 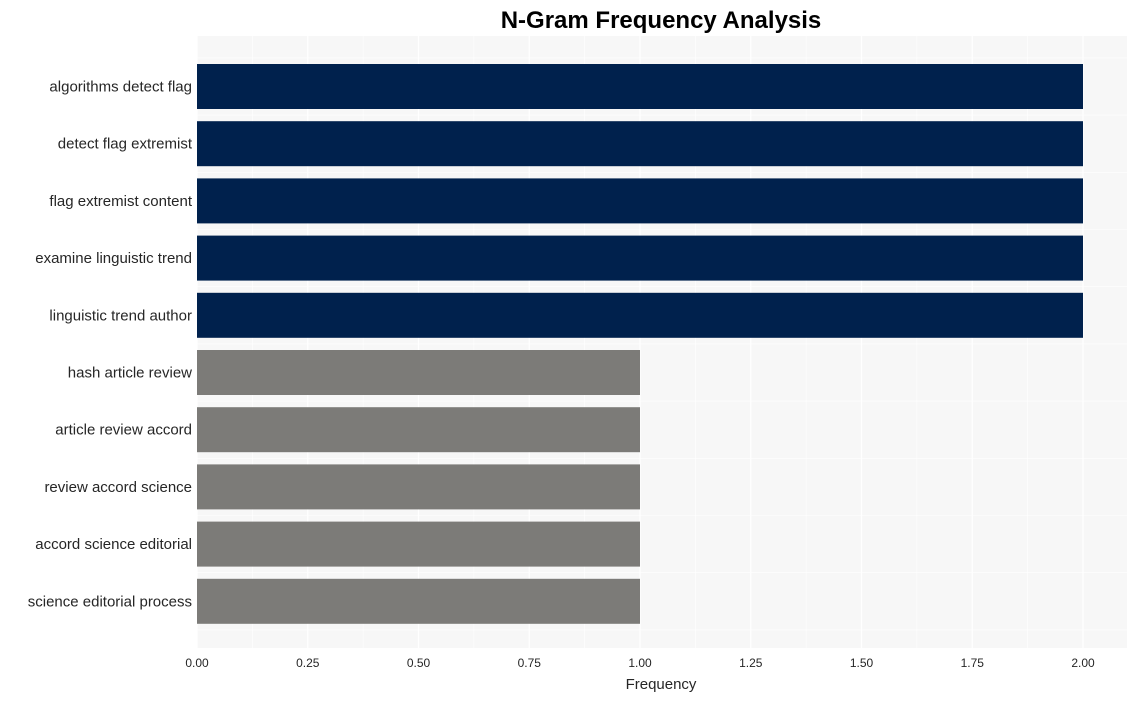 I want to click on y-tick-label: science editorial process, so click(x=110, y=601).